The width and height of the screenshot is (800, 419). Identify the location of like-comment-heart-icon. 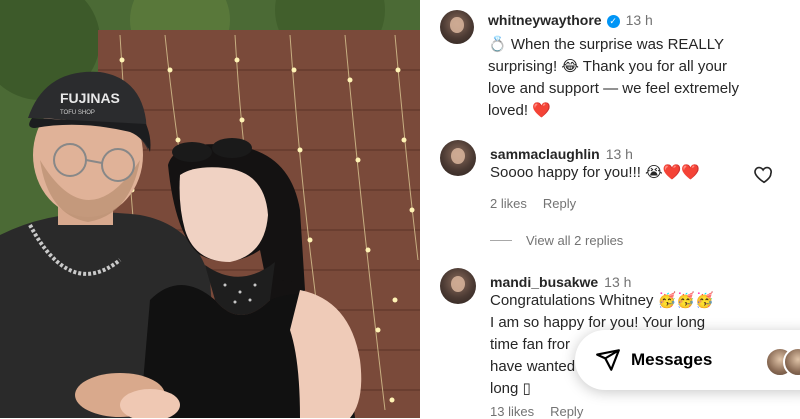
(764, 174).